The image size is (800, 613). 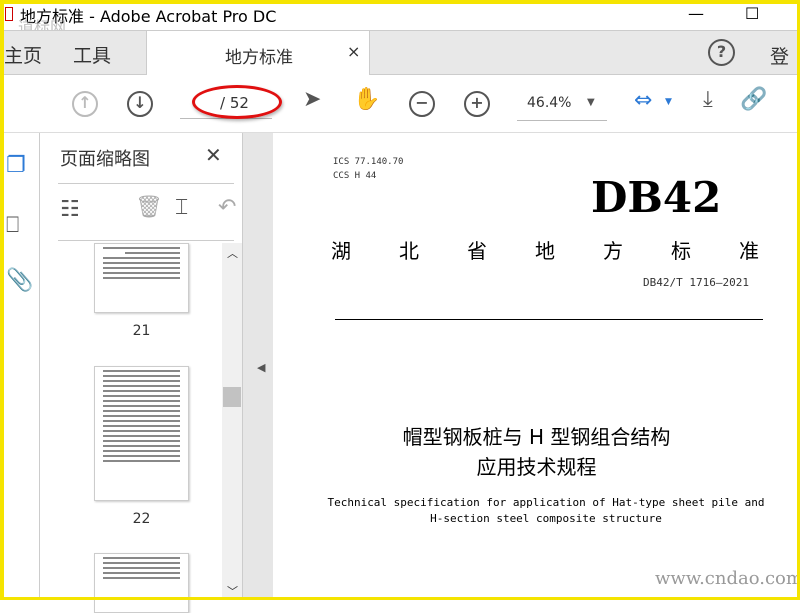 I want to click on tab-document-label: 地方标准, so click(x=259, y=58).